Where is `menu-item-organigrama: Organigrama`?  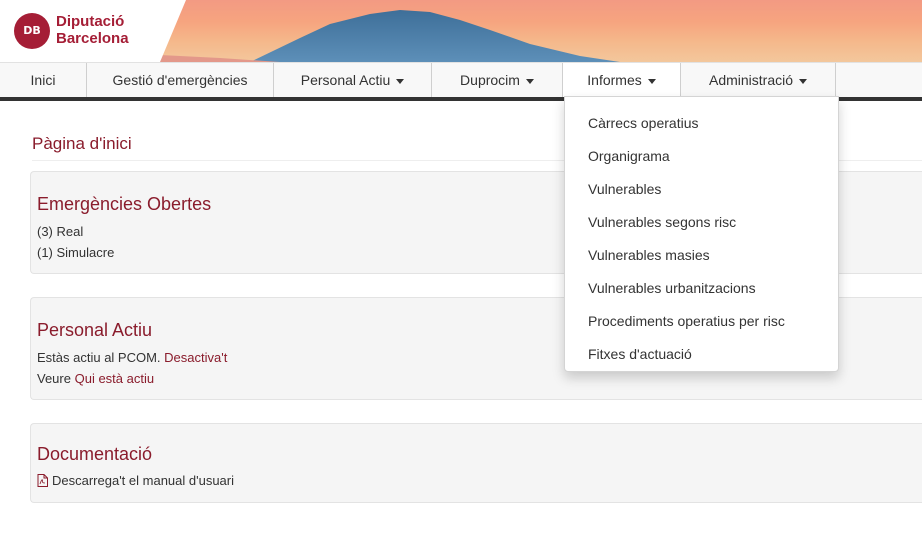
menu-item-organigrama: Organigrama is located at coordinates (629, 156).